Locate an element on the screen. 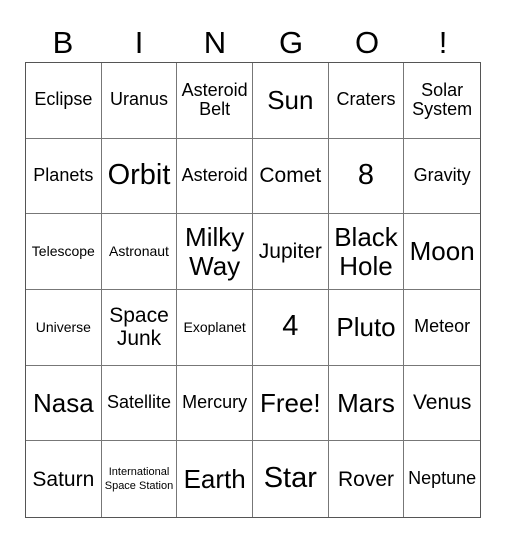 Image resolution: width=506 pixels, height=544 pixels. bingo-cell: Mercury is located at coordinates (215, 403).